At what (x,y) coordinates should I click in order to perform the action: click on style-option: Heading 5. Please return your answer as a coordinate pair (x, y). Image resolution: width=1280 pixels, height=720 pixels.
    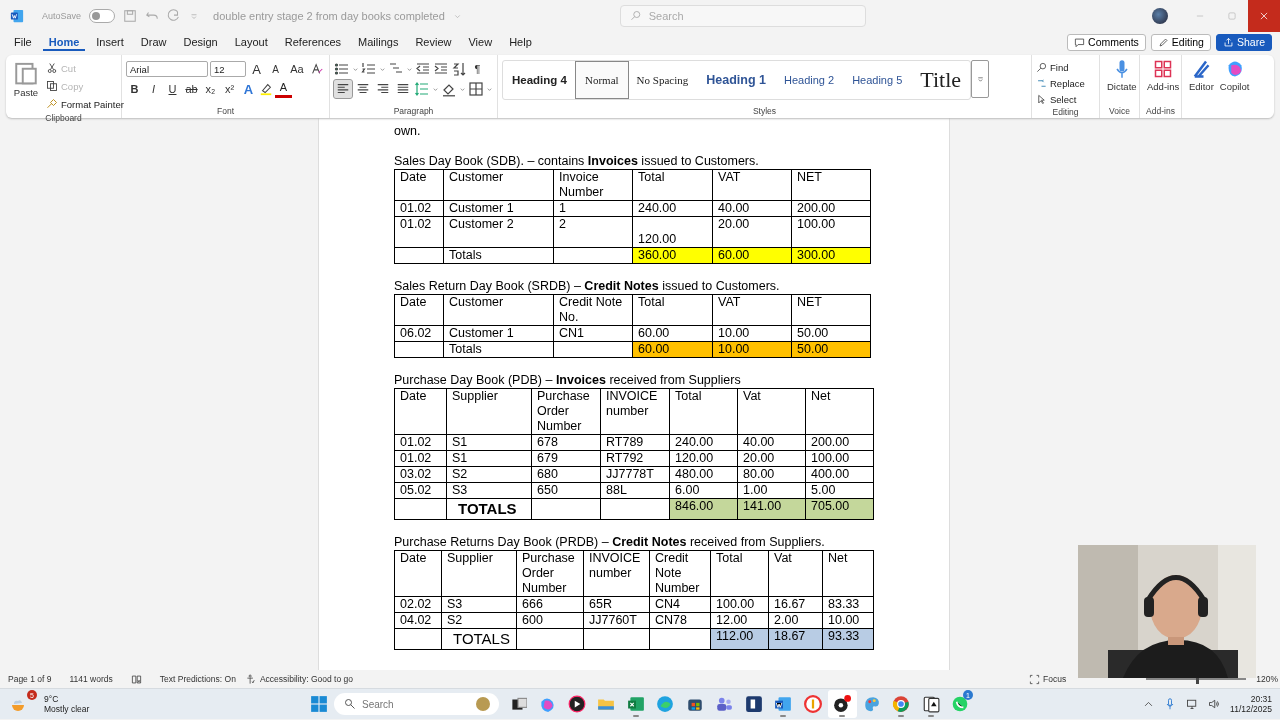
    Looking at the image, I should click on (877, 80).